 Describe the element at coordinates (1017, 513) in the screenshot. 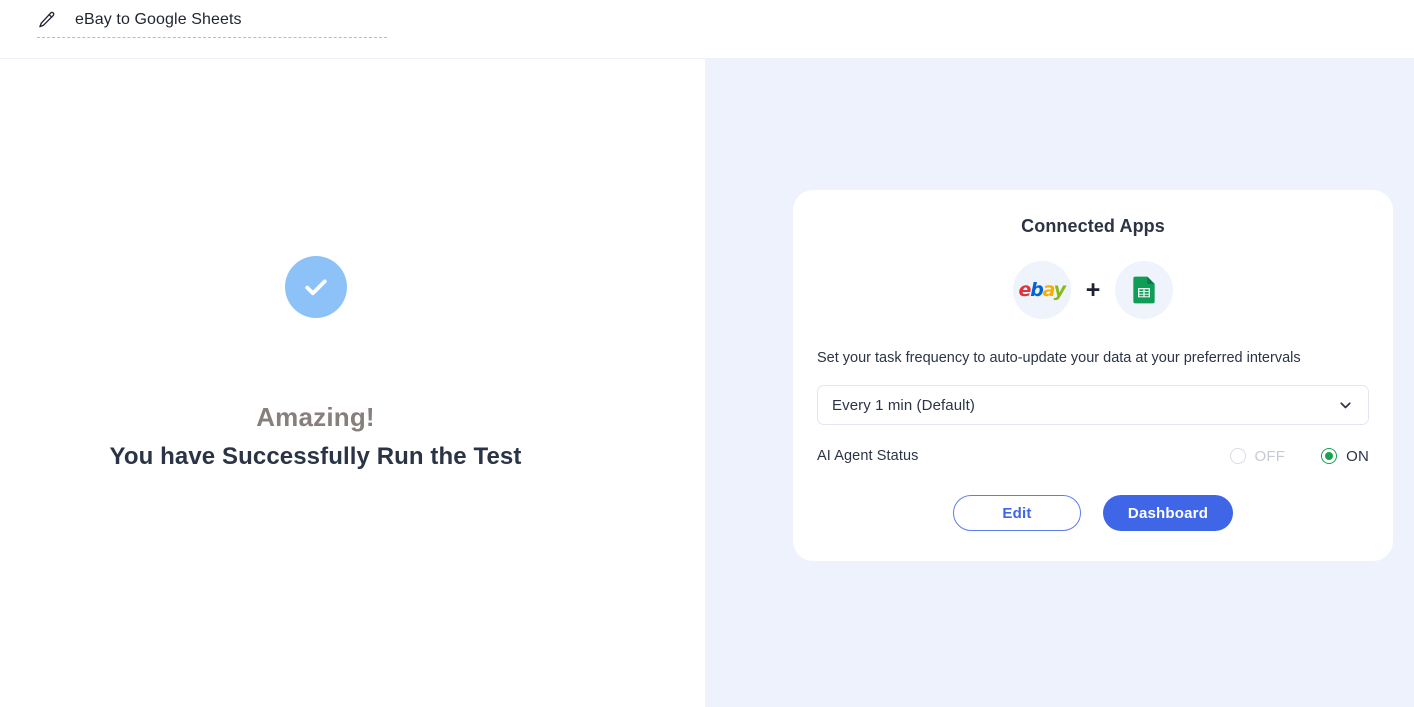

I see `edit-button: Edit` at that location.